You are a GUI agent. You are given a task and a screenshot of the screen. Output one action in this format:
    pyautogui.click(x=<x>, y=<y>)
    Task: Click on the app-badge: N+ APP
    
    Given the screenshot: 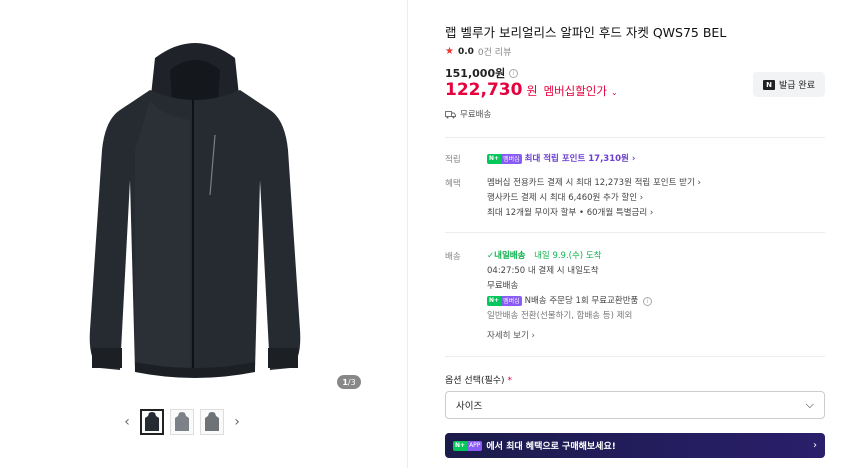 What is the action you would take?
    pyautogui.click(x=468, y=445)
    